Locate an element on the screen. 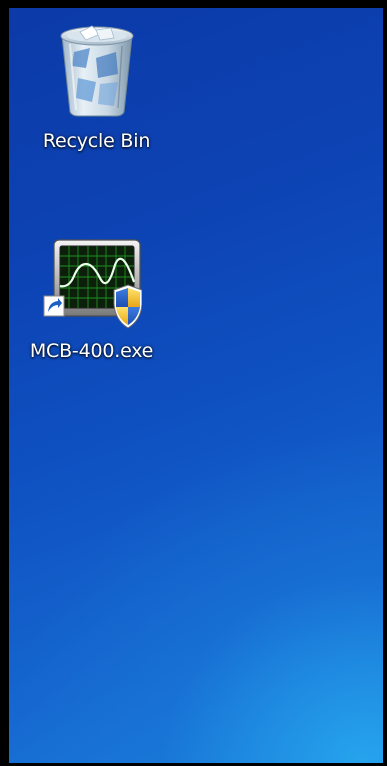 This screenshot has width=387, height=766. mcb-400-label: MCB-400.exe is located at coordinates (91, 351).